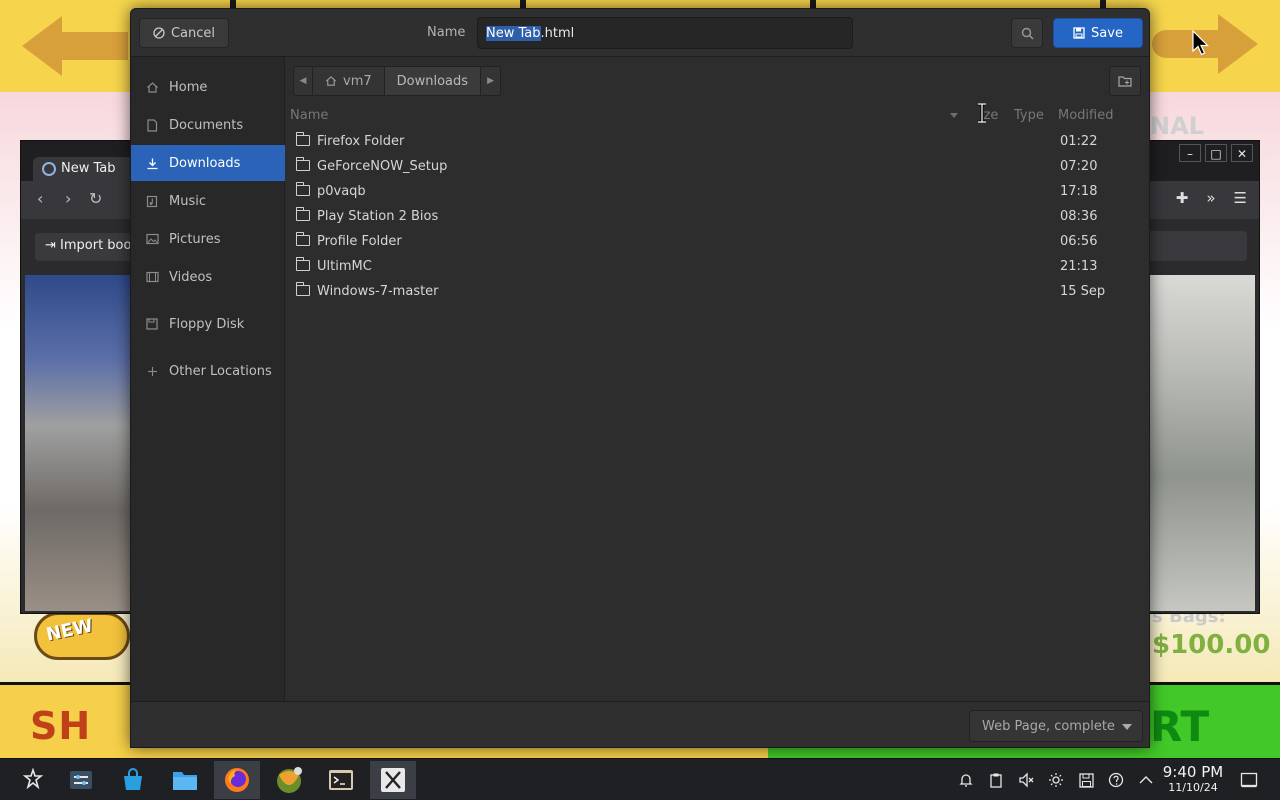 The width and height of the screenshot is (1280, 800). I want to click on table-row: Profile Folder 06:56, so click(714, 241).